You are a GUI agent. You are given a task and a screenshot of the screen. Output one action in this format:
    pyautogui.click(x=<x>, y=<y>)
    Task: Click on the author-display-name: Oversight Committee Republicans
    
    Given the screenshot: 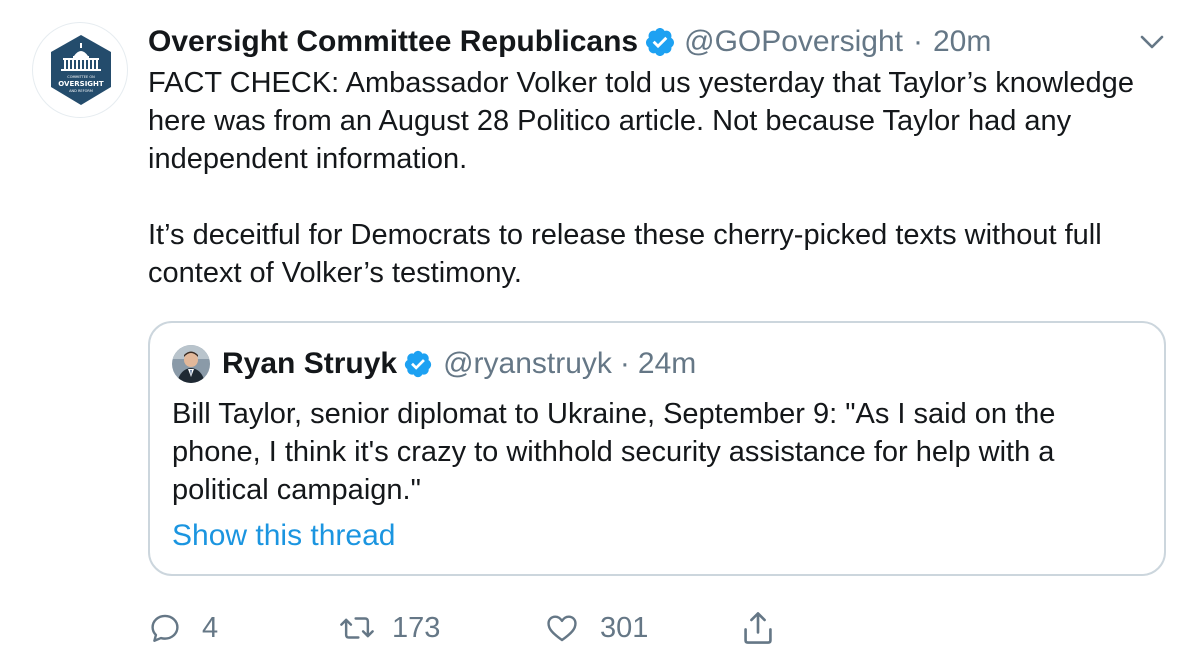 What is the action you would take?
    pyautogui.click(x=393, y=42)
    